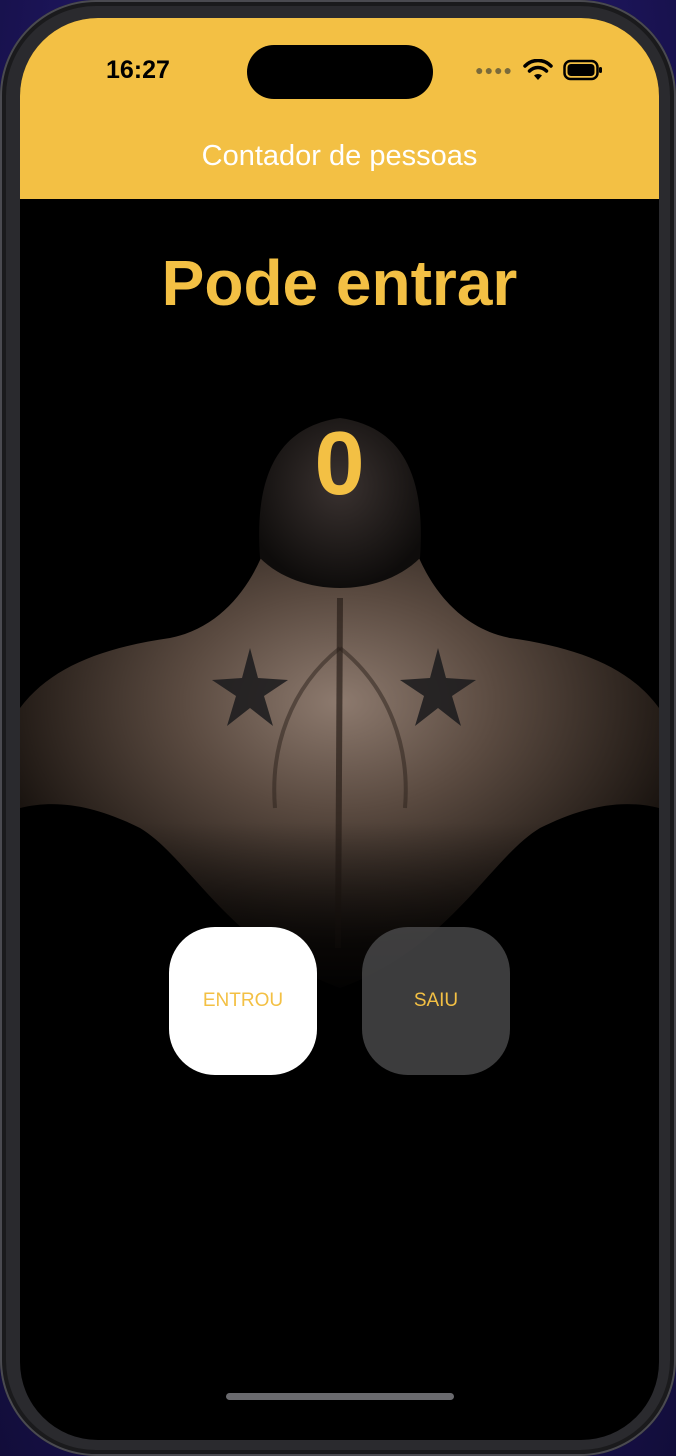 The image size is (676, 1456). Describe the element at coordinates (436, 1001) in the screenshot. I see `left-button: SAIU` at that location.